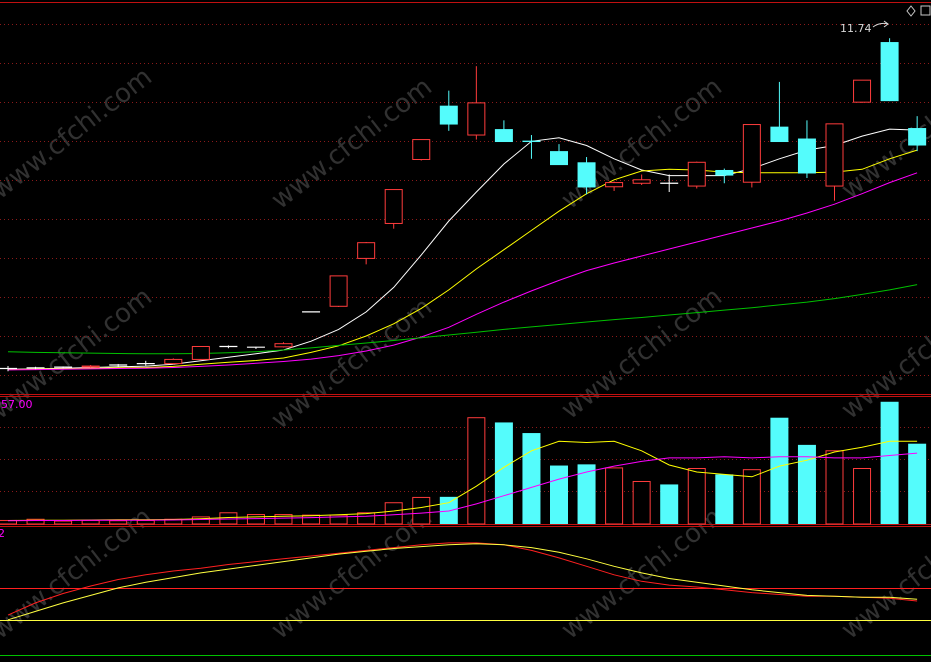 The image size is (931, 662). What do you see at coordinates (16, 404) in the screenshot?
I see `volume-value-label: 957.00` at bounding box center [16, 404].